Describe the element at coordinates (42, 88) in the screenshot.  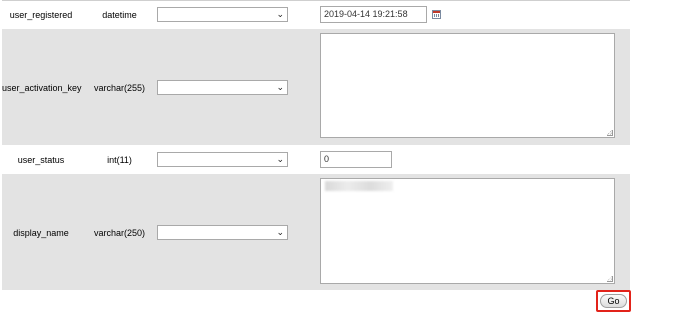
I see `field-name: user_activation_key` at that location.